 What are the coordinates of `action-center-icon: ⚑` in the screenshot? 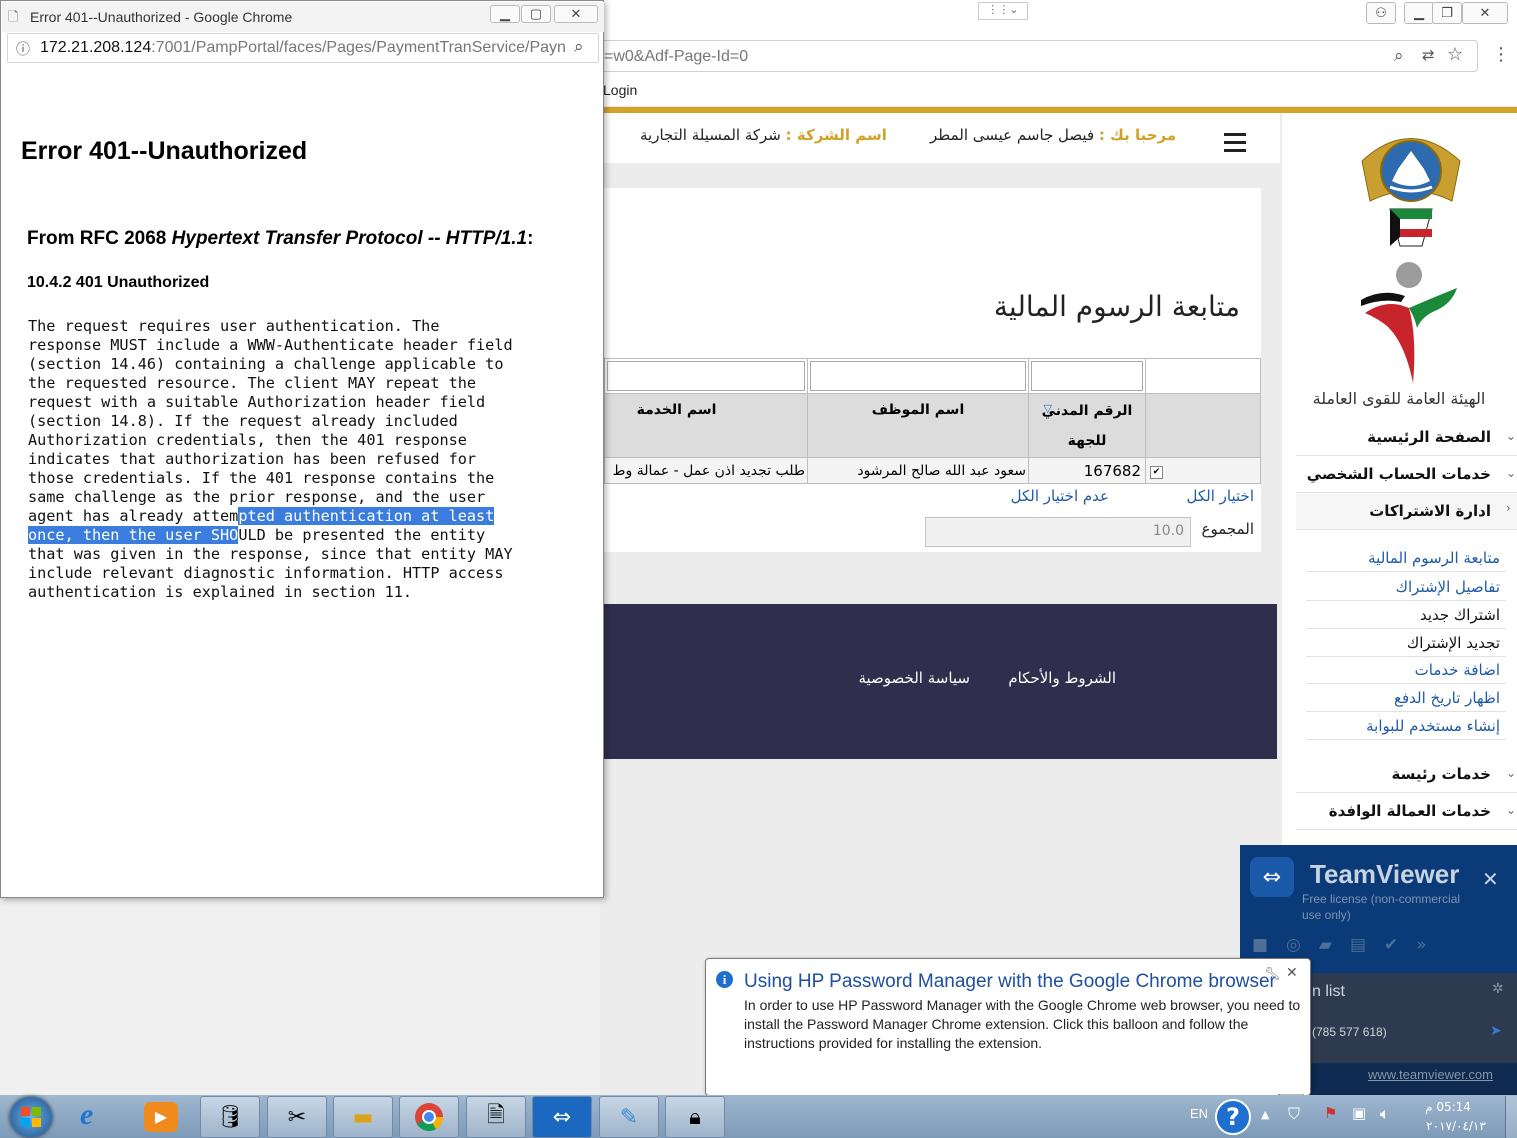 It's located at (1330, 1113).